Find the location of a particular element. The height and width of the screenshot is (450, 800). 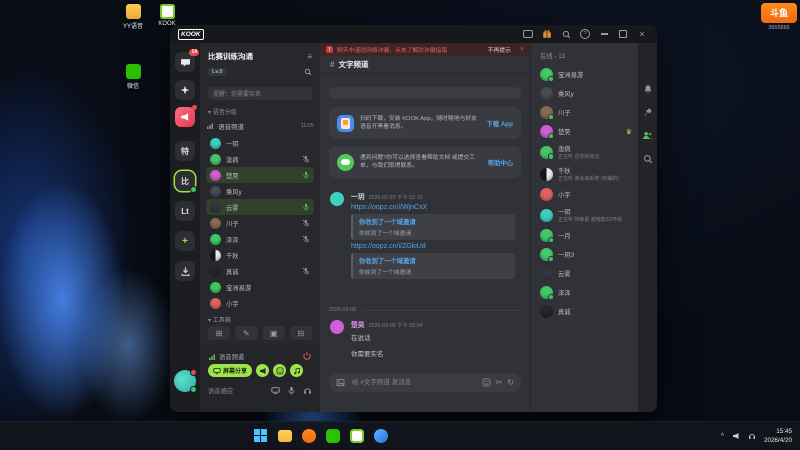

taskbar-douyu-icon is located at coordinates (308, 435).